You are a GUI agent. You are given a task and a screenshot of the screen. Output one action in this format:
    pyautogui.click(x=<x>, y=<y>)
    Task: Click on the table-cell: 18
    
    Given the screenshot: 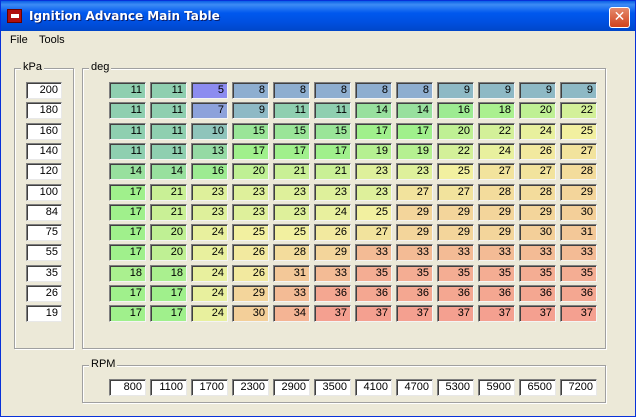 What is the action you would take?
    pyautogui.click(x=496, y=111)
    